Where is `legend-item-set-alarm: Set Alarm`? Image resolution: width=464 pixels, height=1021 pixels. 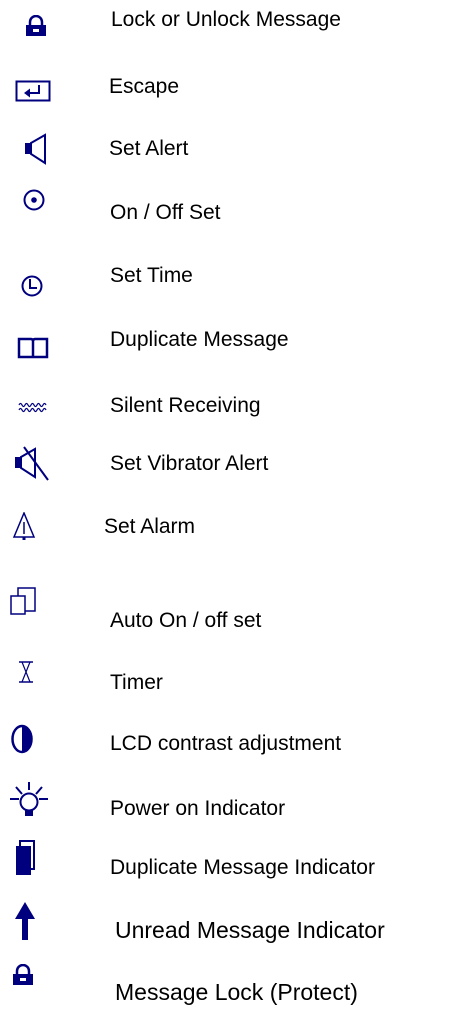
legend-item-set-alarm: Set Alarm is located at coordinates (232, 530).